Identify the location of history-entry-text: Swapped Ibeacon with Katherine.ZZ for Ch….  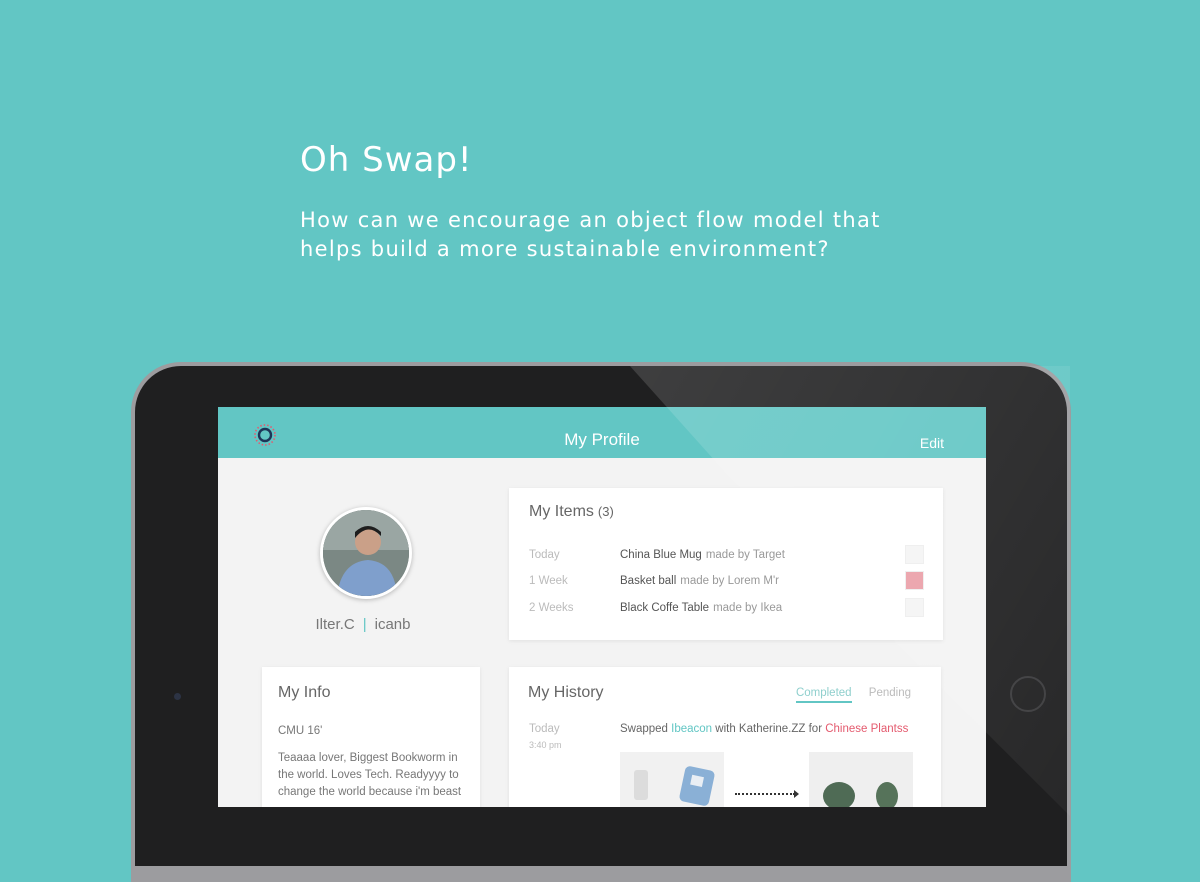
(764, 729).